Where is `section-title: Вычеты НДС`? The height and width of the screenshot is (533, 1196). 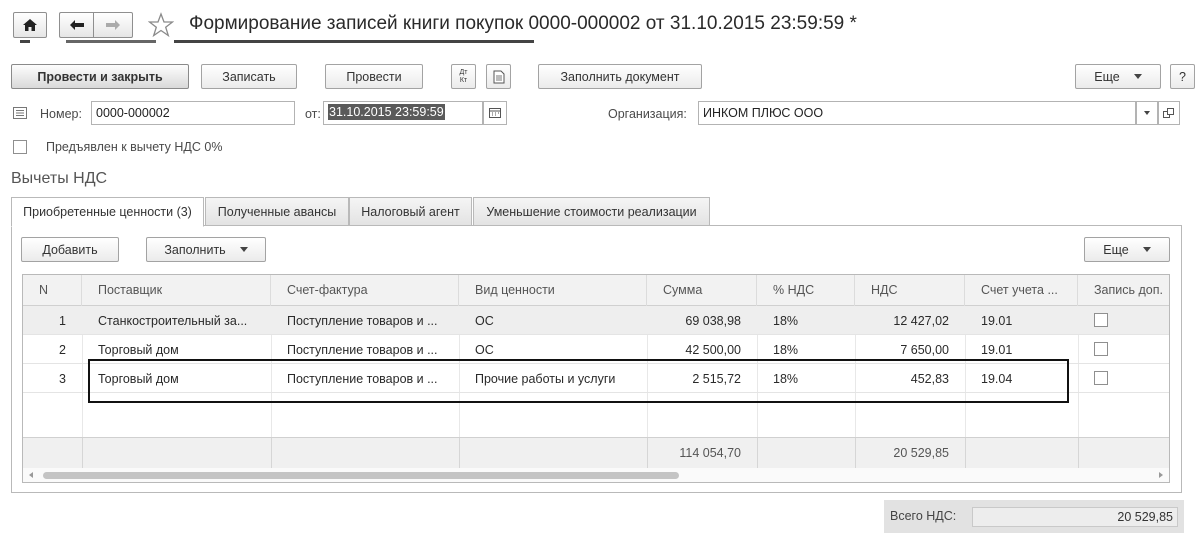 section-title: Вычеты НДС is located at coordinates (59, 178).